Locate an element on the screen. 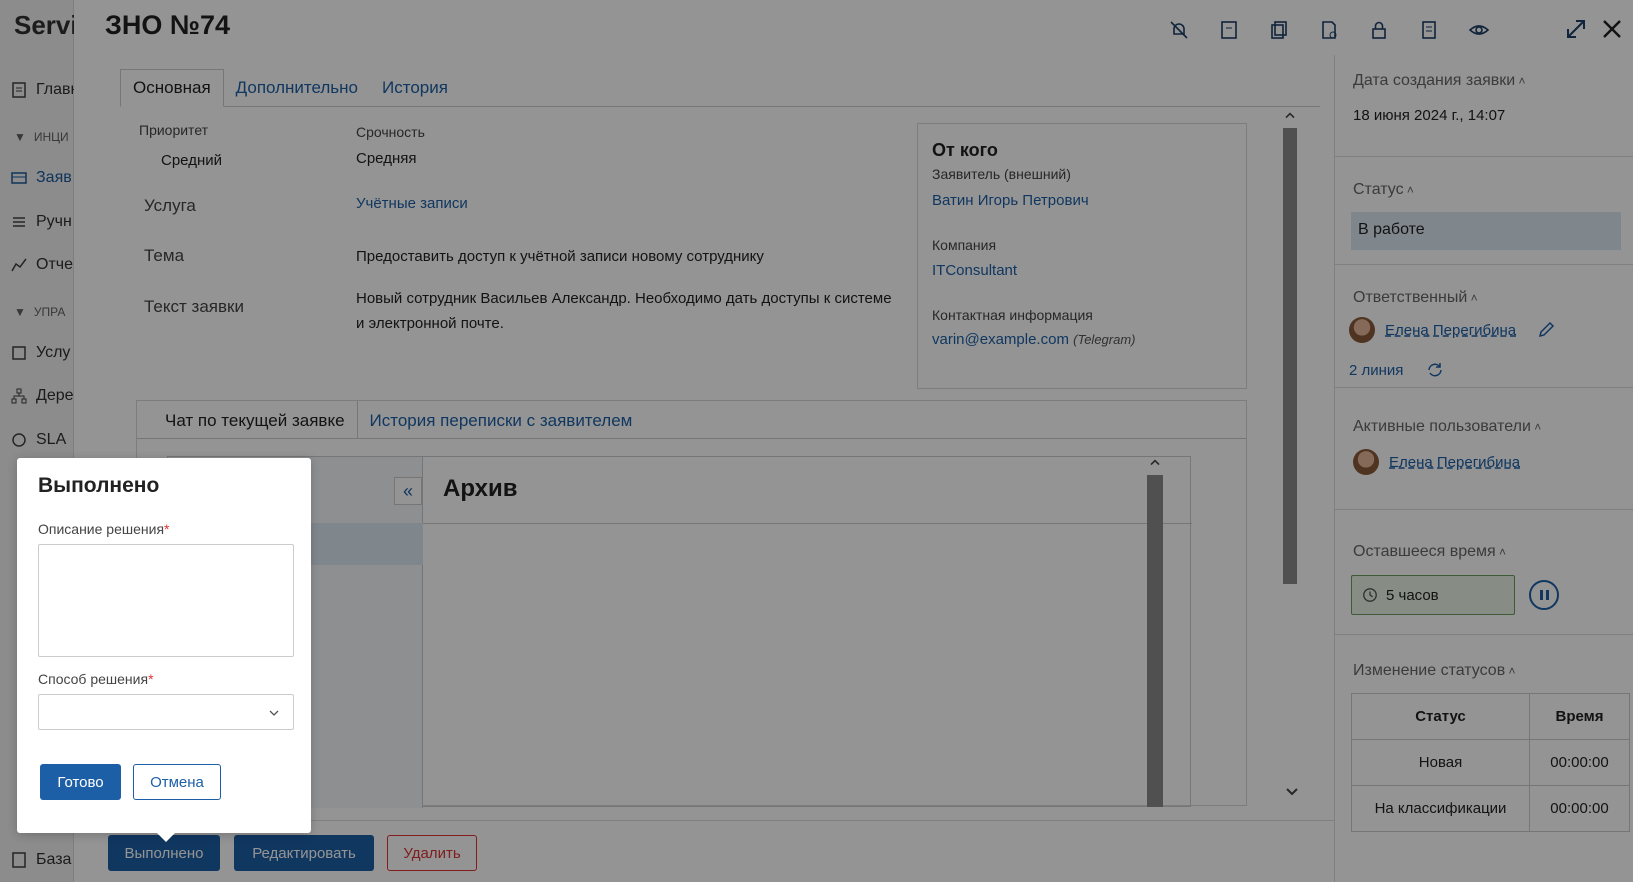  copy-button is located at coordinates (1279, 30).